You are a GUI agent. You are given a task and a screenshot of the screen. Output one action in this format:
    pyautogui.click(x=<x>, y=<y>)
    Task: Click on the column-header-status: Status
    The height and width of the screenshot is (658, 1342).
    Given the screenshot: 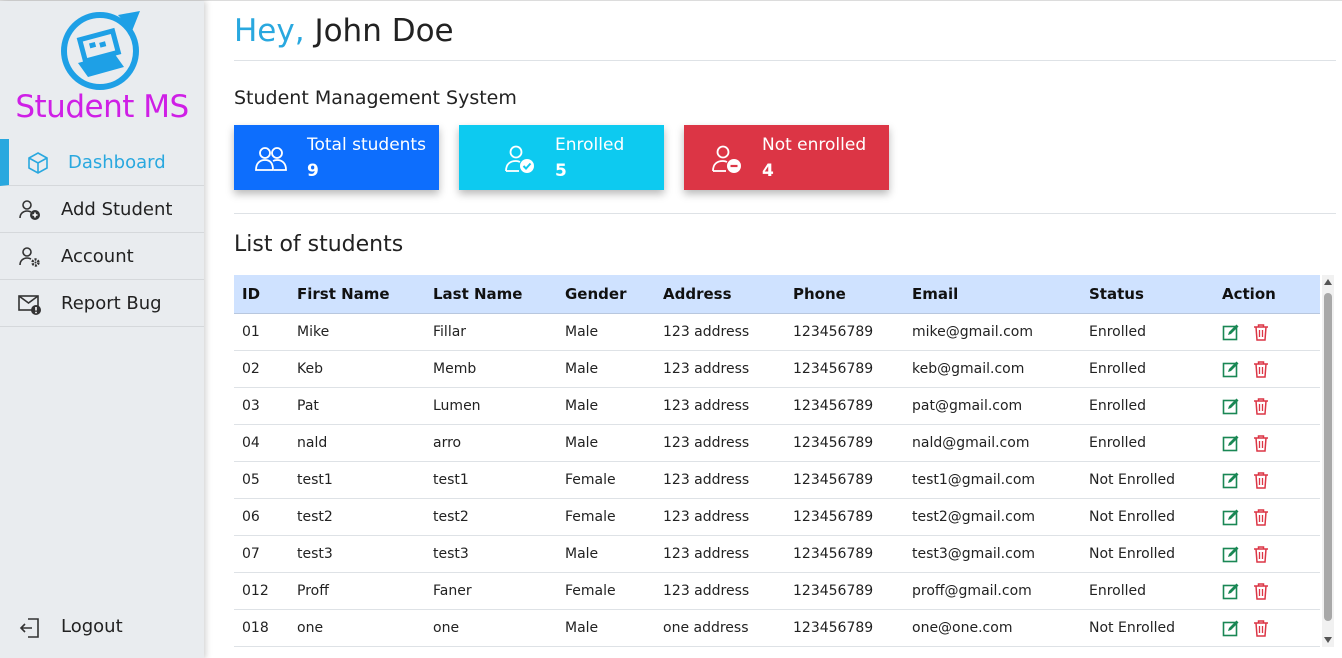 What is the action you would take?
    pyautogui.click(x=1147, y=294)
    